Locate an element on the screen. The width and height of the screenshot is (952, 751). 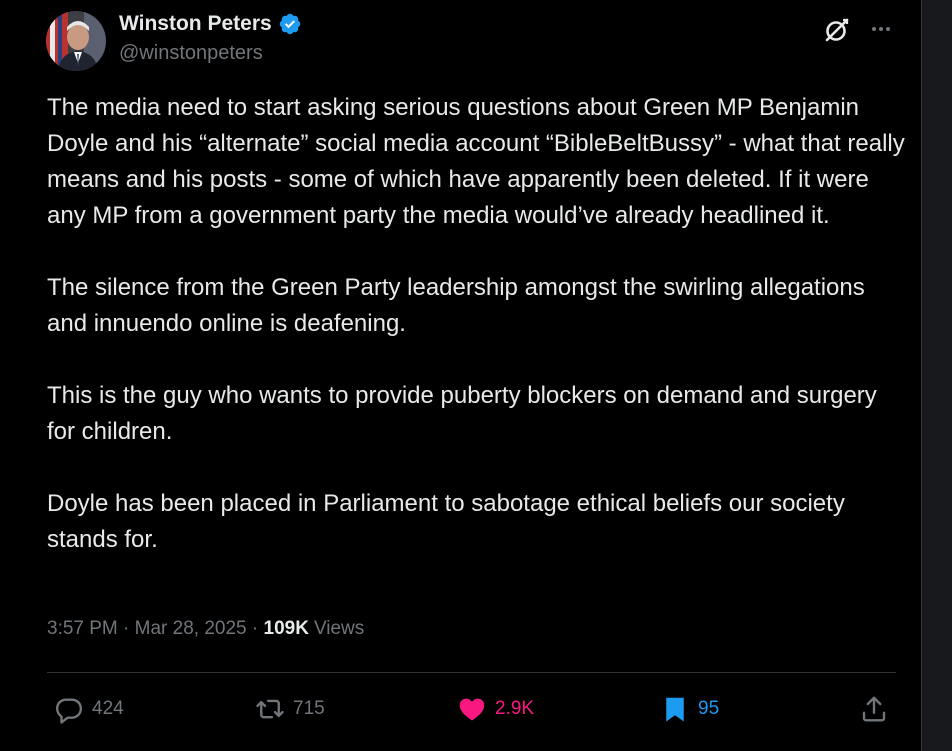
bookmark-button: 95 is located at coordinates (689, 709).